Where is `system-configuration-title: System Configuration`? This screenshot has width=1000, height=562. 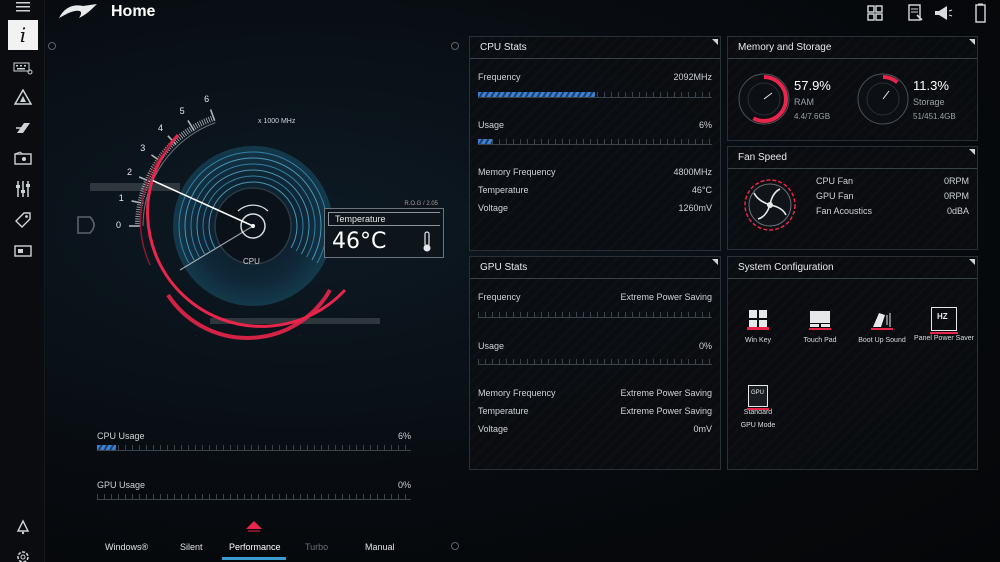 system-configuration-title: System Configuration is located at coordinates (786, 267).